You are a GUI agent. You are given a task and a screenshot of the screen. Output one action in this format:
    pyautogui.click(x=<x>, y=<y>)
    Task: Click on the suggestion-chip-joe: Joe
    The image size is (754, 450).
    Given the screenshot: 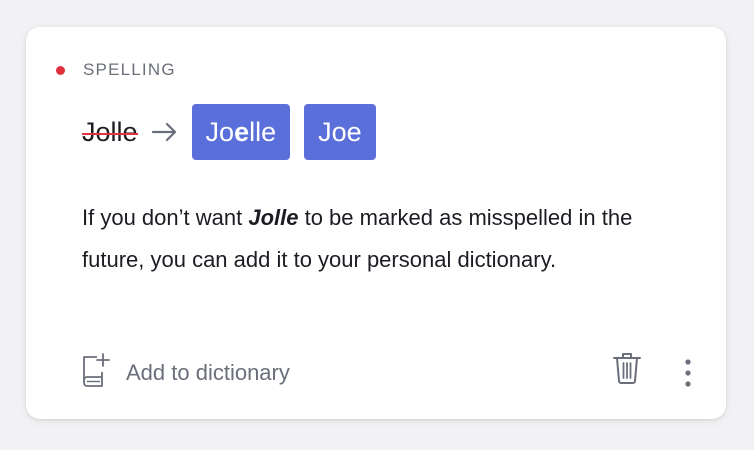 What is the action you would take?
    pyautogui.click(x=340, y=132)
    